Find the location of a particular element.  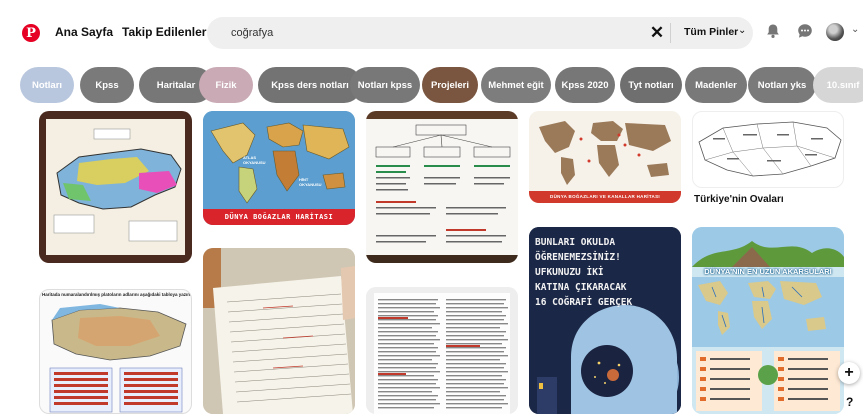

account-chevron-icon: ⌄ is located at coordinates (855, 29).